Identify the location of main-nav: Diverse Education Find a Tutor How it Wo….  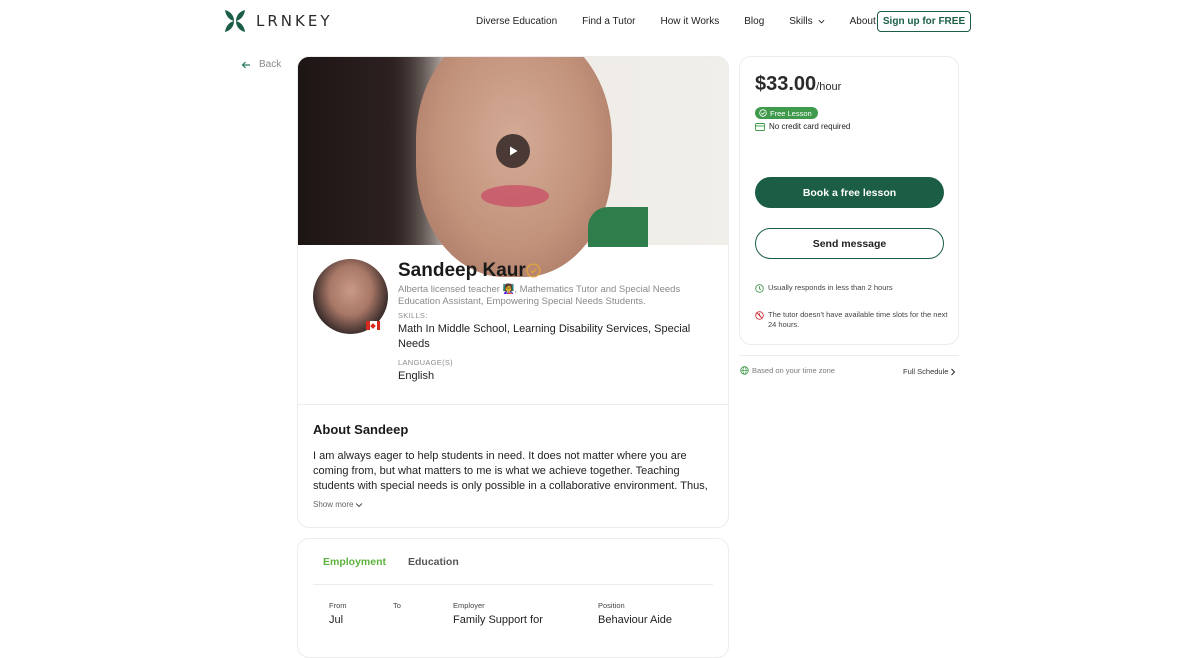
(688, 21).